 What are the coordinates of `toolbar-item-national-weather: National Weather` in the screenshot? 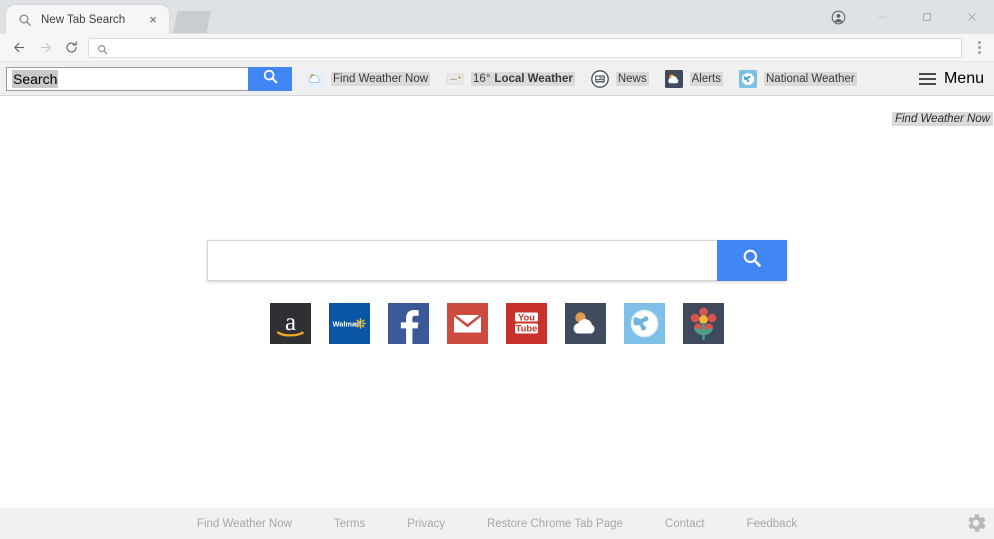 It's located at (798, 79).